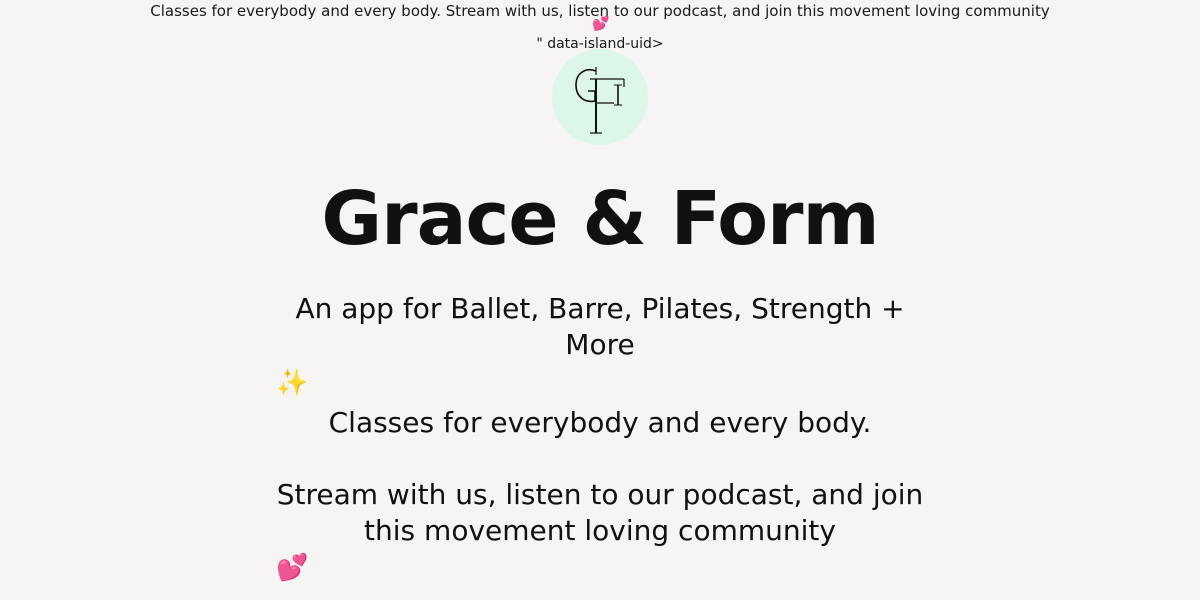  I want to click on logo: GF, so click(600, 97).